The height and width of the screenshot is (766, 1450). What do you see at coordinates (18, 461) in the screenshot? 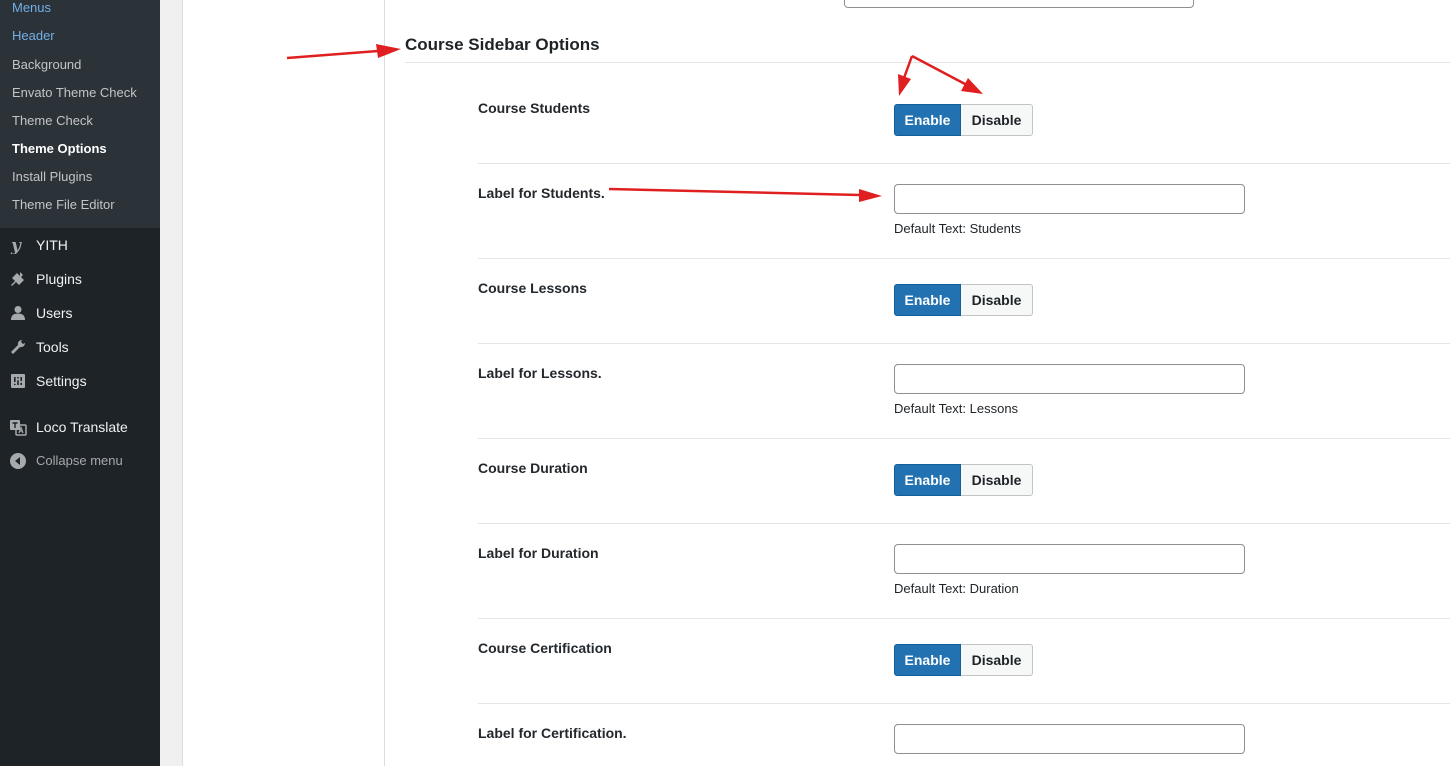
I see `collapse-icon` at bounding box center [18, 461].